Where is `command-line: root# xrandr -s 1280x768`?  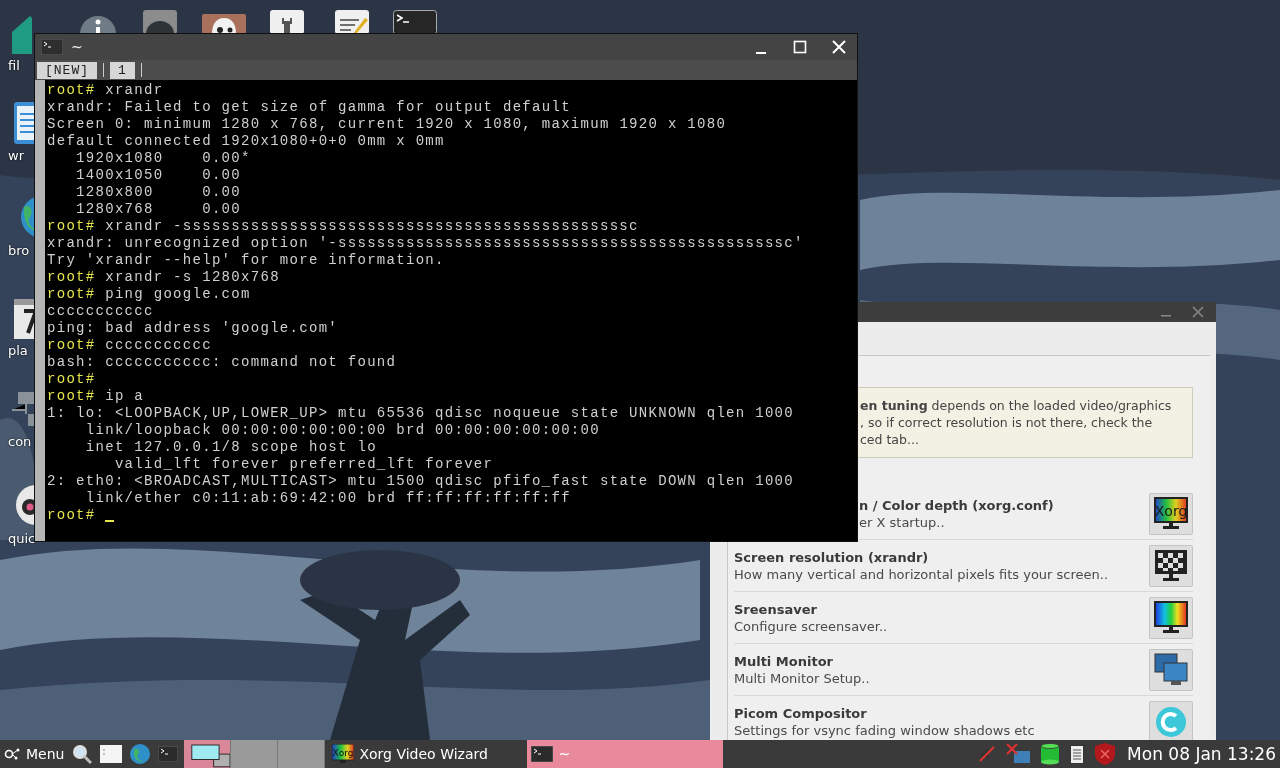 command-line: root# xrandr -s 1280x768 is located at coordinates (163, 277).